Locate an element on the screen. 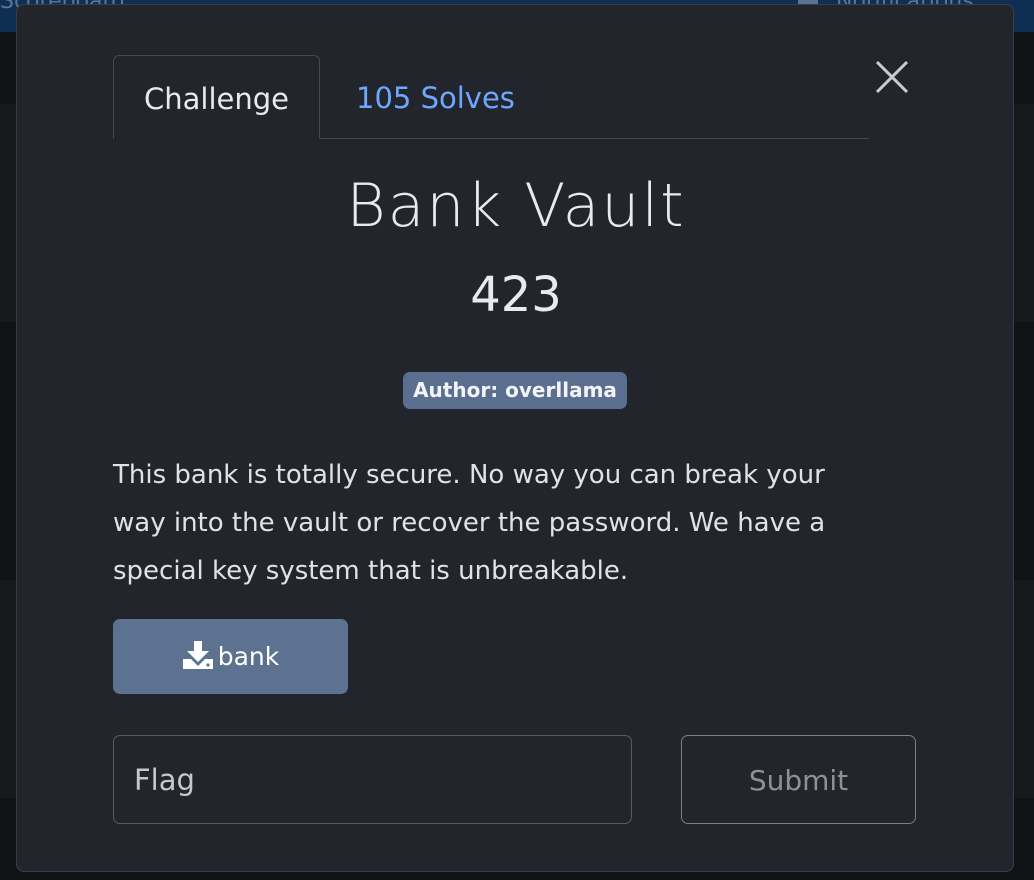 The image size is (1034, 880). download-file-button: bank is located at coordinates (230, 656).